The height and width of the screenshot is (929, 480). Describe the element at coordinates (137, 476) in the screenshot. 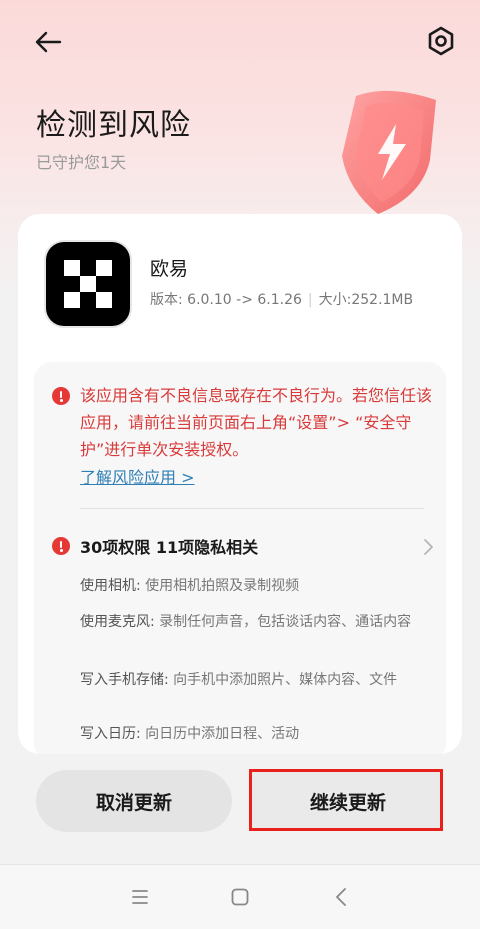

I see `learn-risk-apps-link: 了解风险应用 >` at that location.